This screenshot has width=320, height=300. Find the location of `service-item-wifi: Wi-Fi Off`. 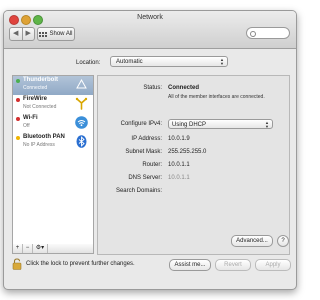

service-item-wifi: Wi-Fi Off is located at coordinates (53, 123).